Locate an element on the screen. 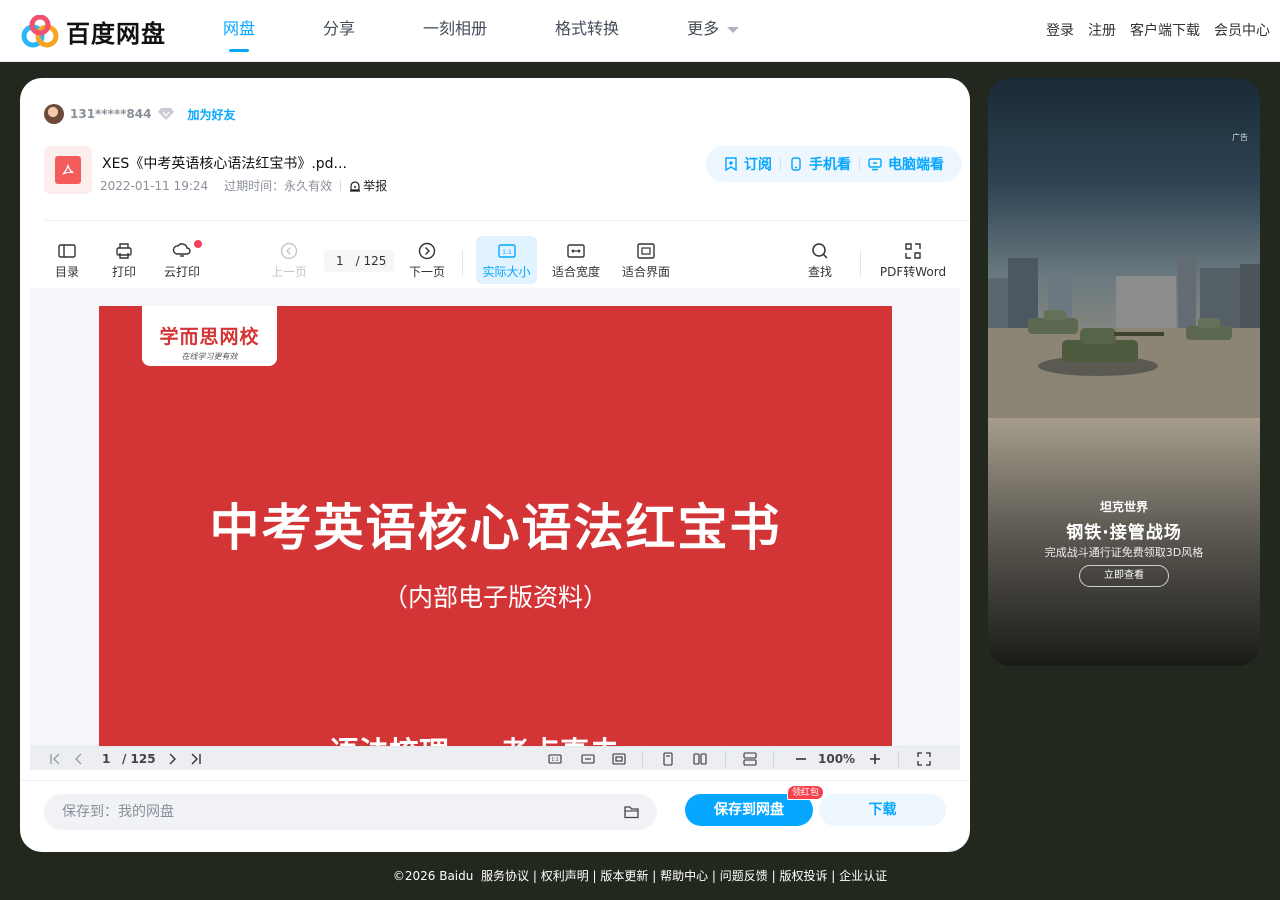  avatar is located at coordinates (54, 114).